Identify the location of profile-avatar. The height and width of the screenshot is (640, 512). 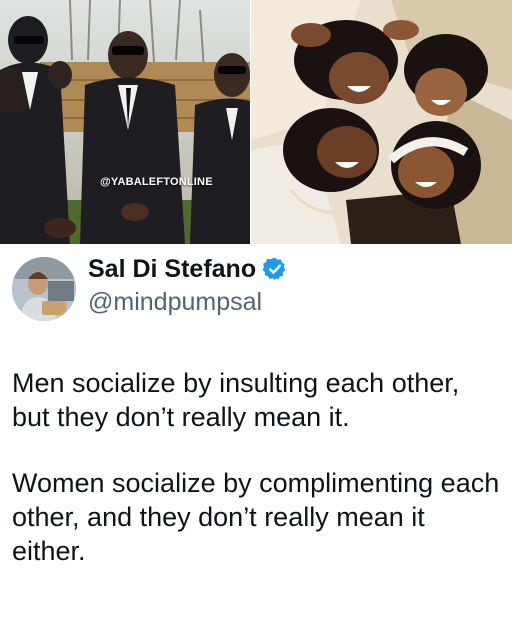
(44, 289).